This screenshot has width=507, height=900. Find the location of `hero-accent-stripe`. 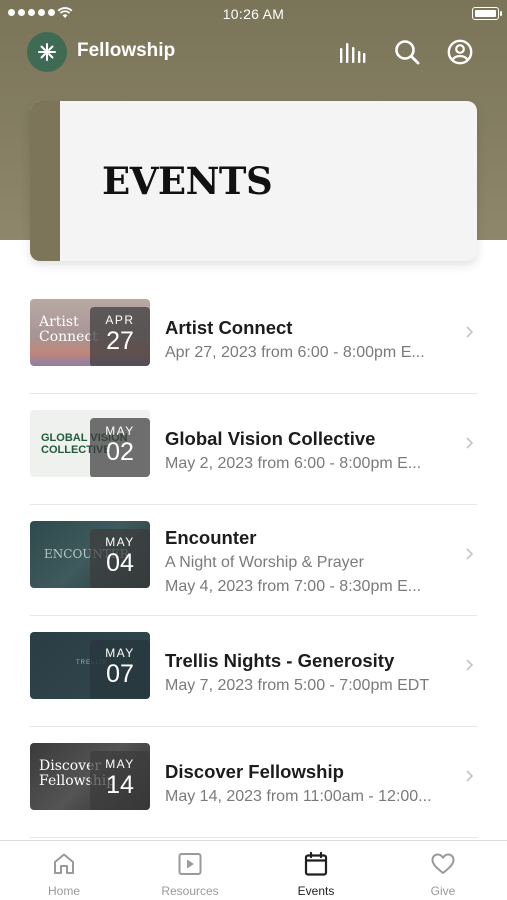

hero-accent-stripe is located at coordinates (45, 181).